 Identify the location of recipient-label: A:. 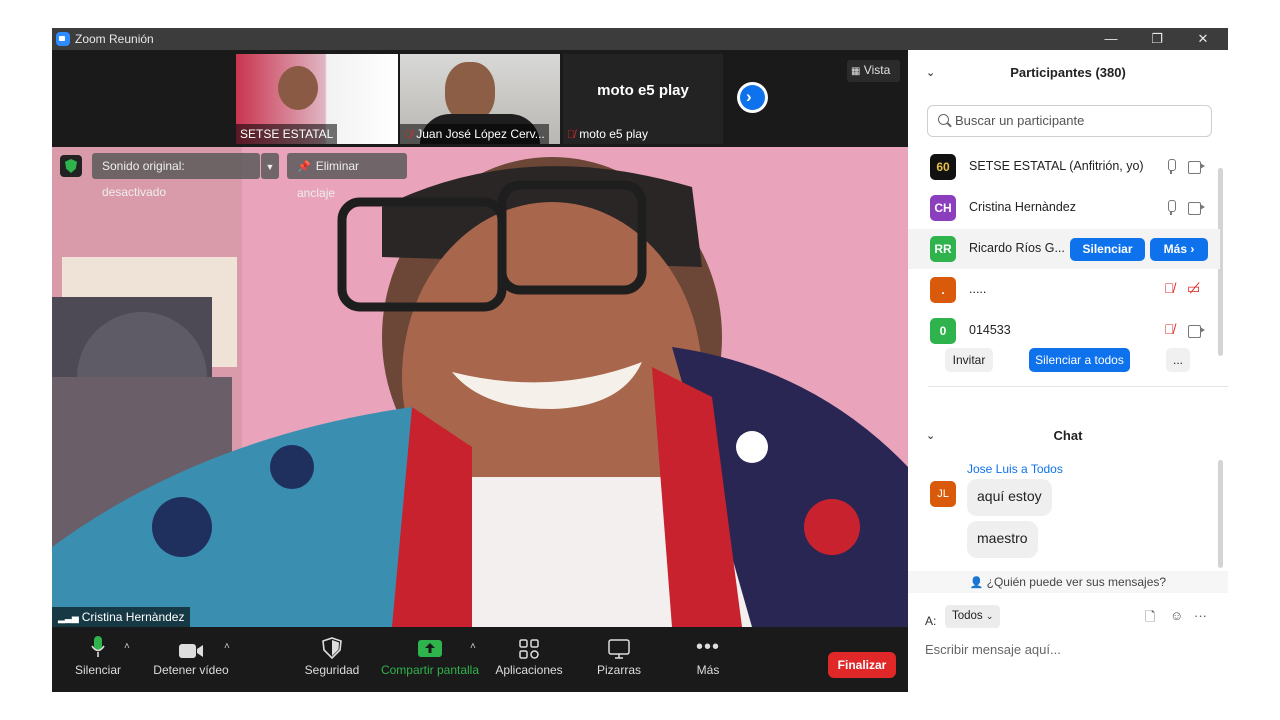
(931, 621).